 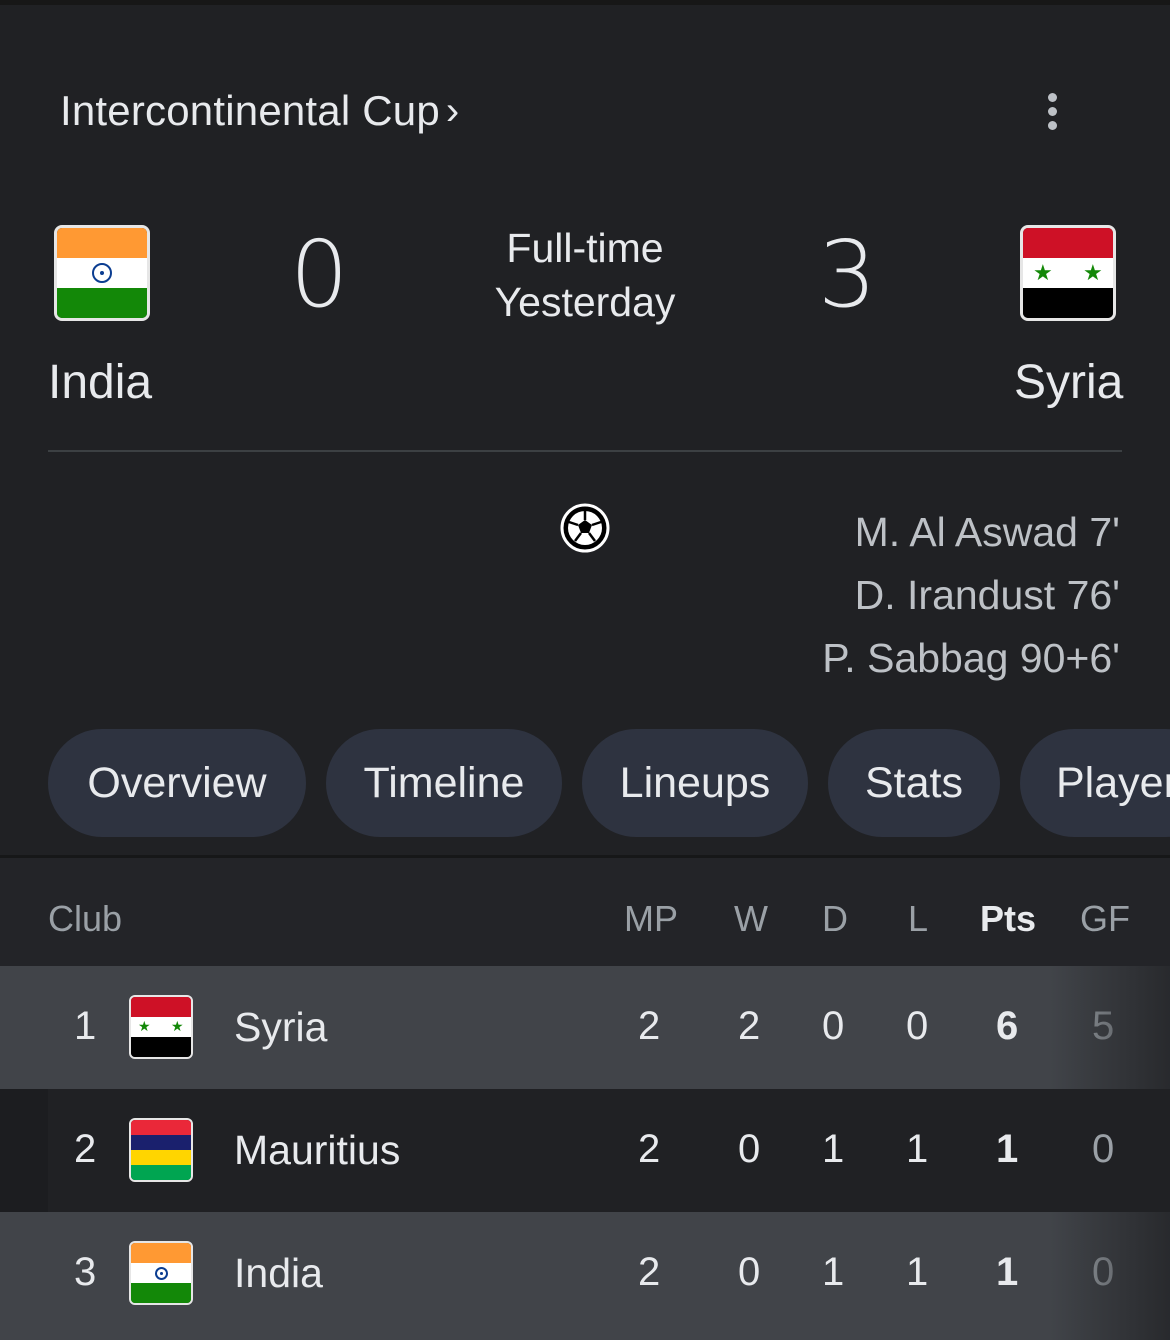 I want to click on header-w: W, so click(x=751, y=918).